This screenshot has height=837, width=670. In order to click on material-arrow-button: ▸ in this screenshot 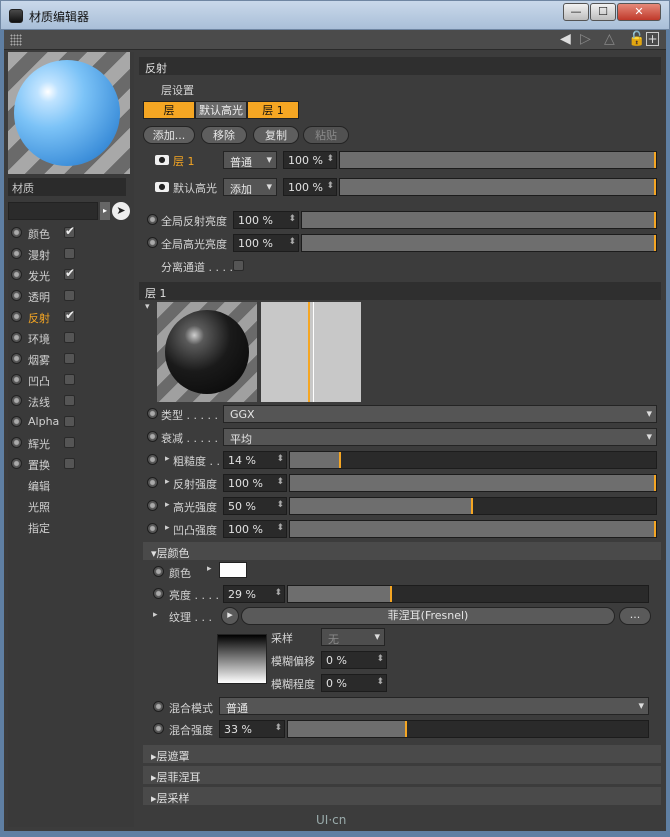, I will do `click(105, 211)`.